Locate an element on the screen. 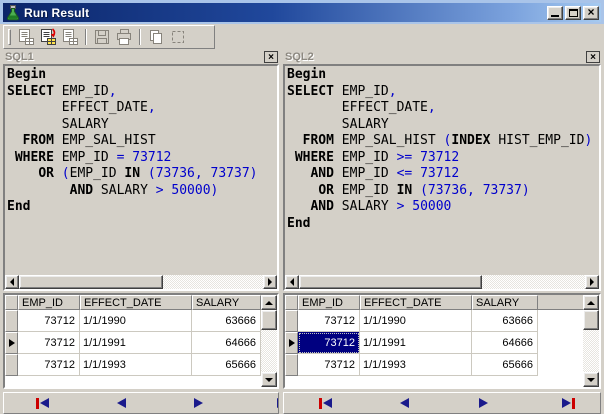  window-title: Run Result is located at coordinates (57, 12).